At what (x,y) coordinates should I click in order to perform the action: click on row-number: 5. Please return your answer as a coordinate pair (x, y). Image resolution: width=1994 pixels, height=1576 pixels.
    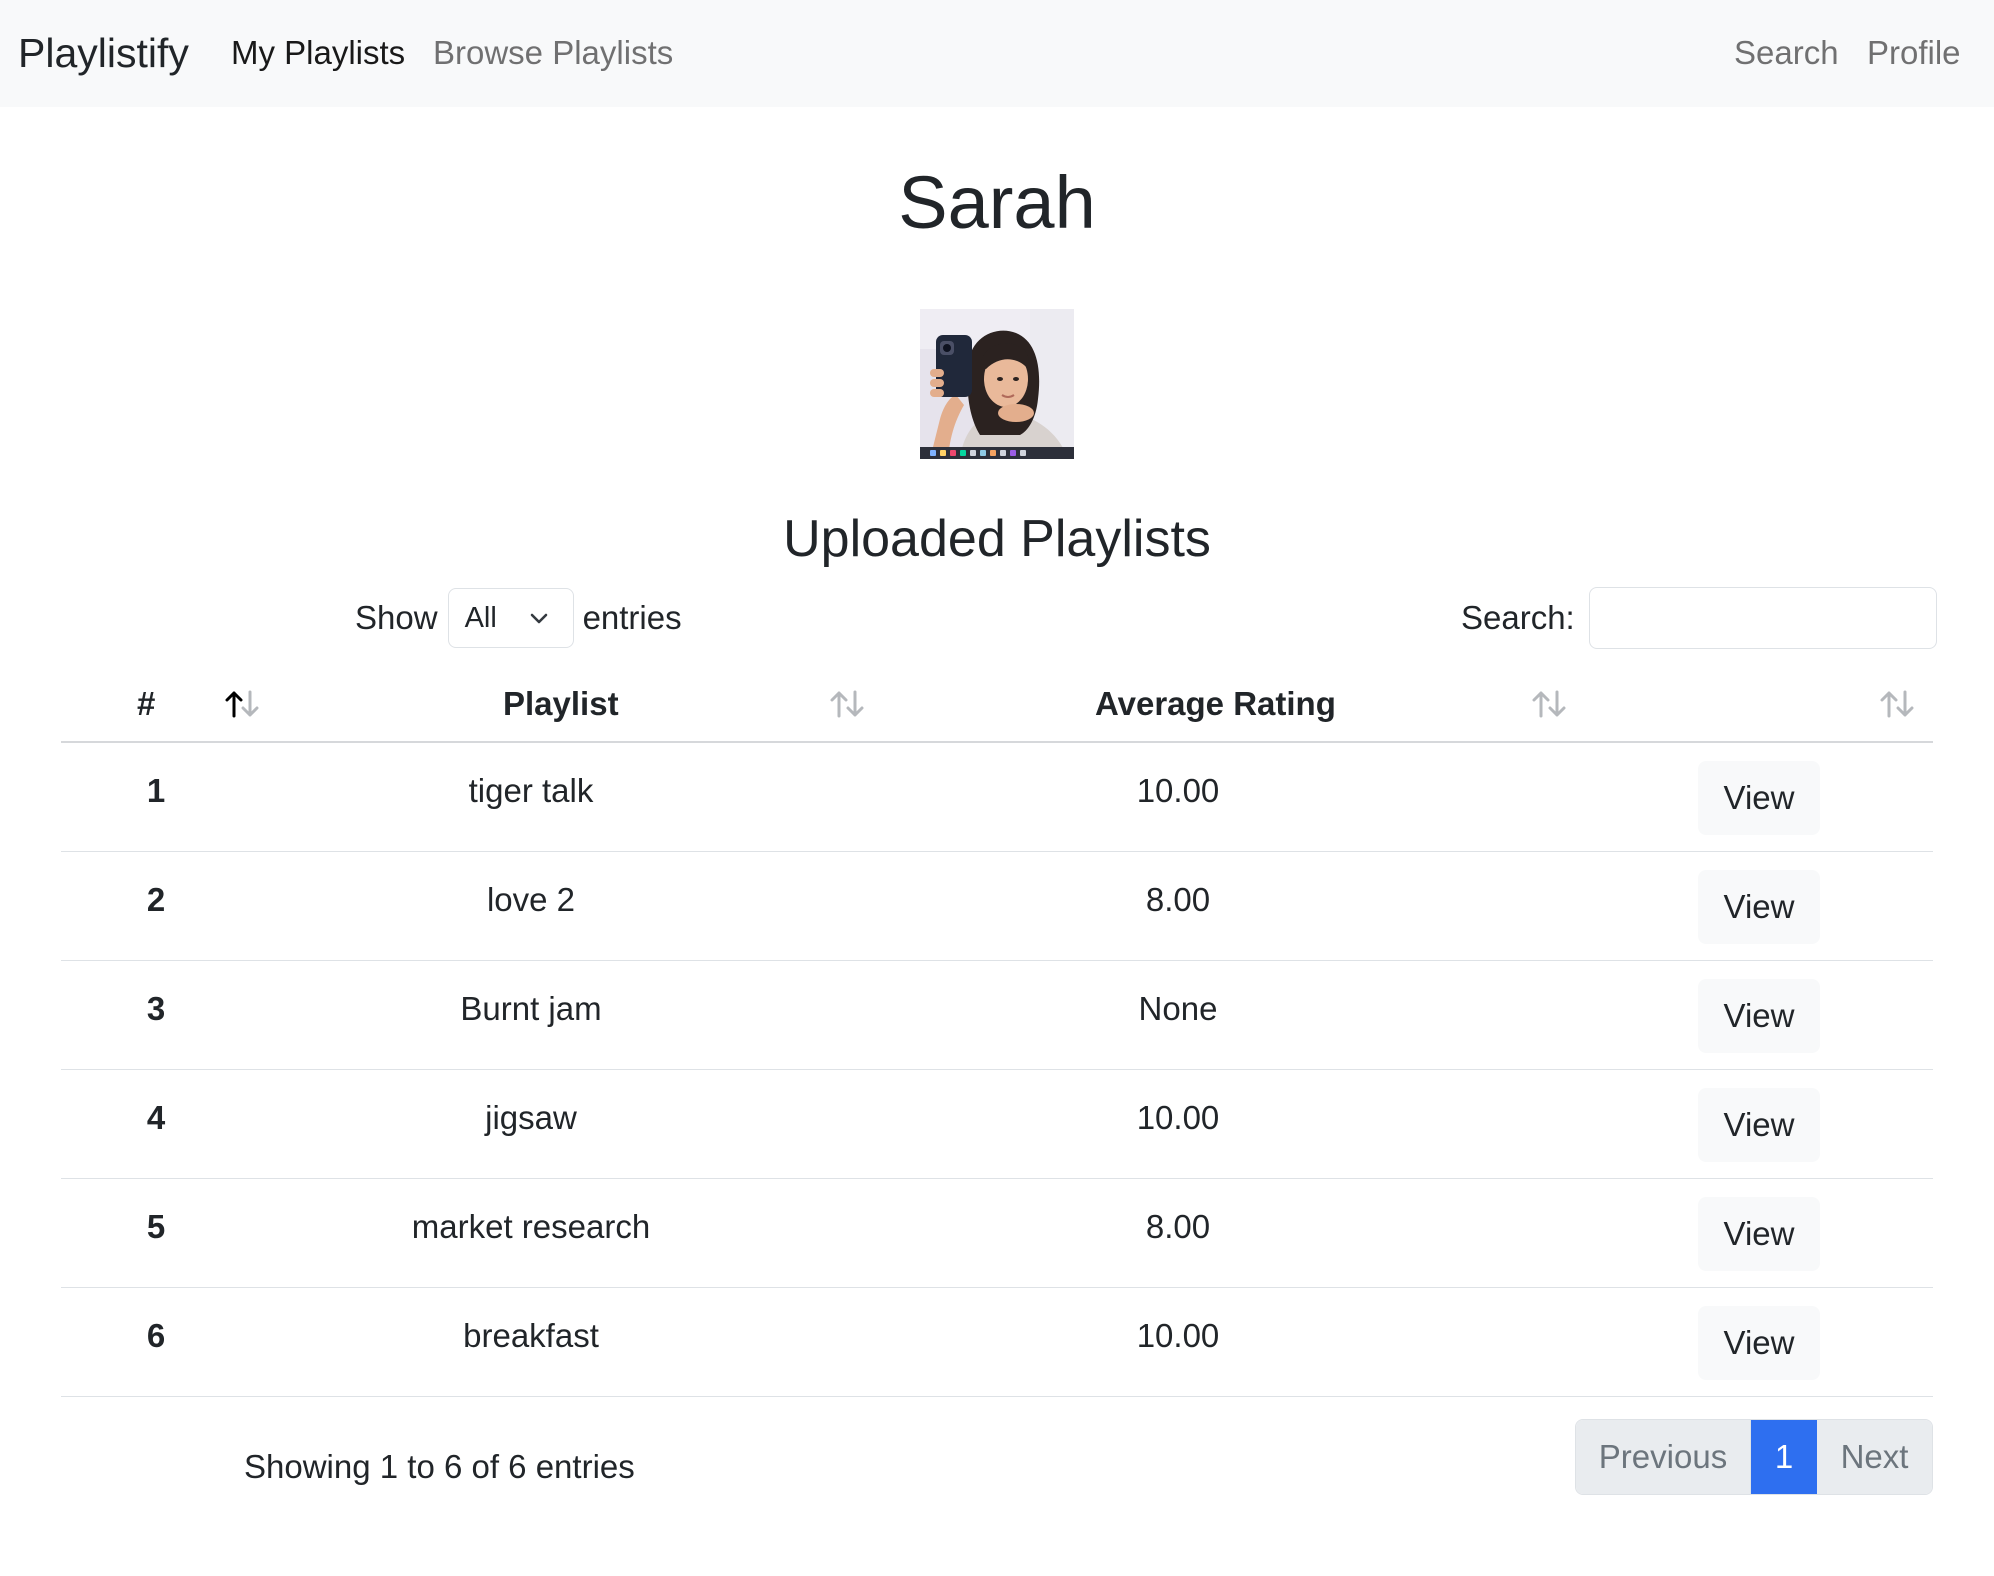
    Looking at the image, I should click on (156, 1226).